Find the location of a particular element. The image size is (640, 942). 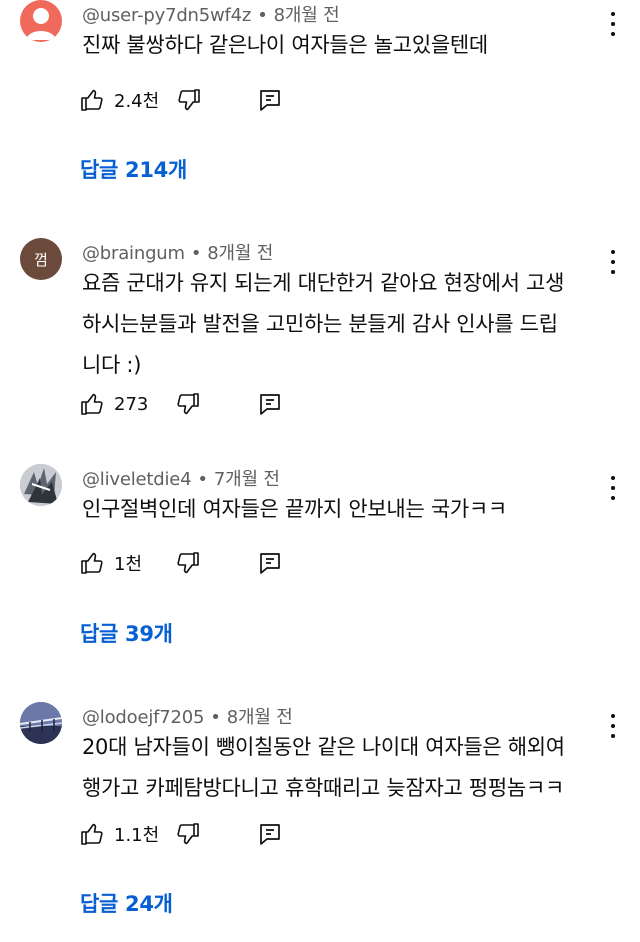

comment-time: 7개월 전 is located at coordinates (247, 479).